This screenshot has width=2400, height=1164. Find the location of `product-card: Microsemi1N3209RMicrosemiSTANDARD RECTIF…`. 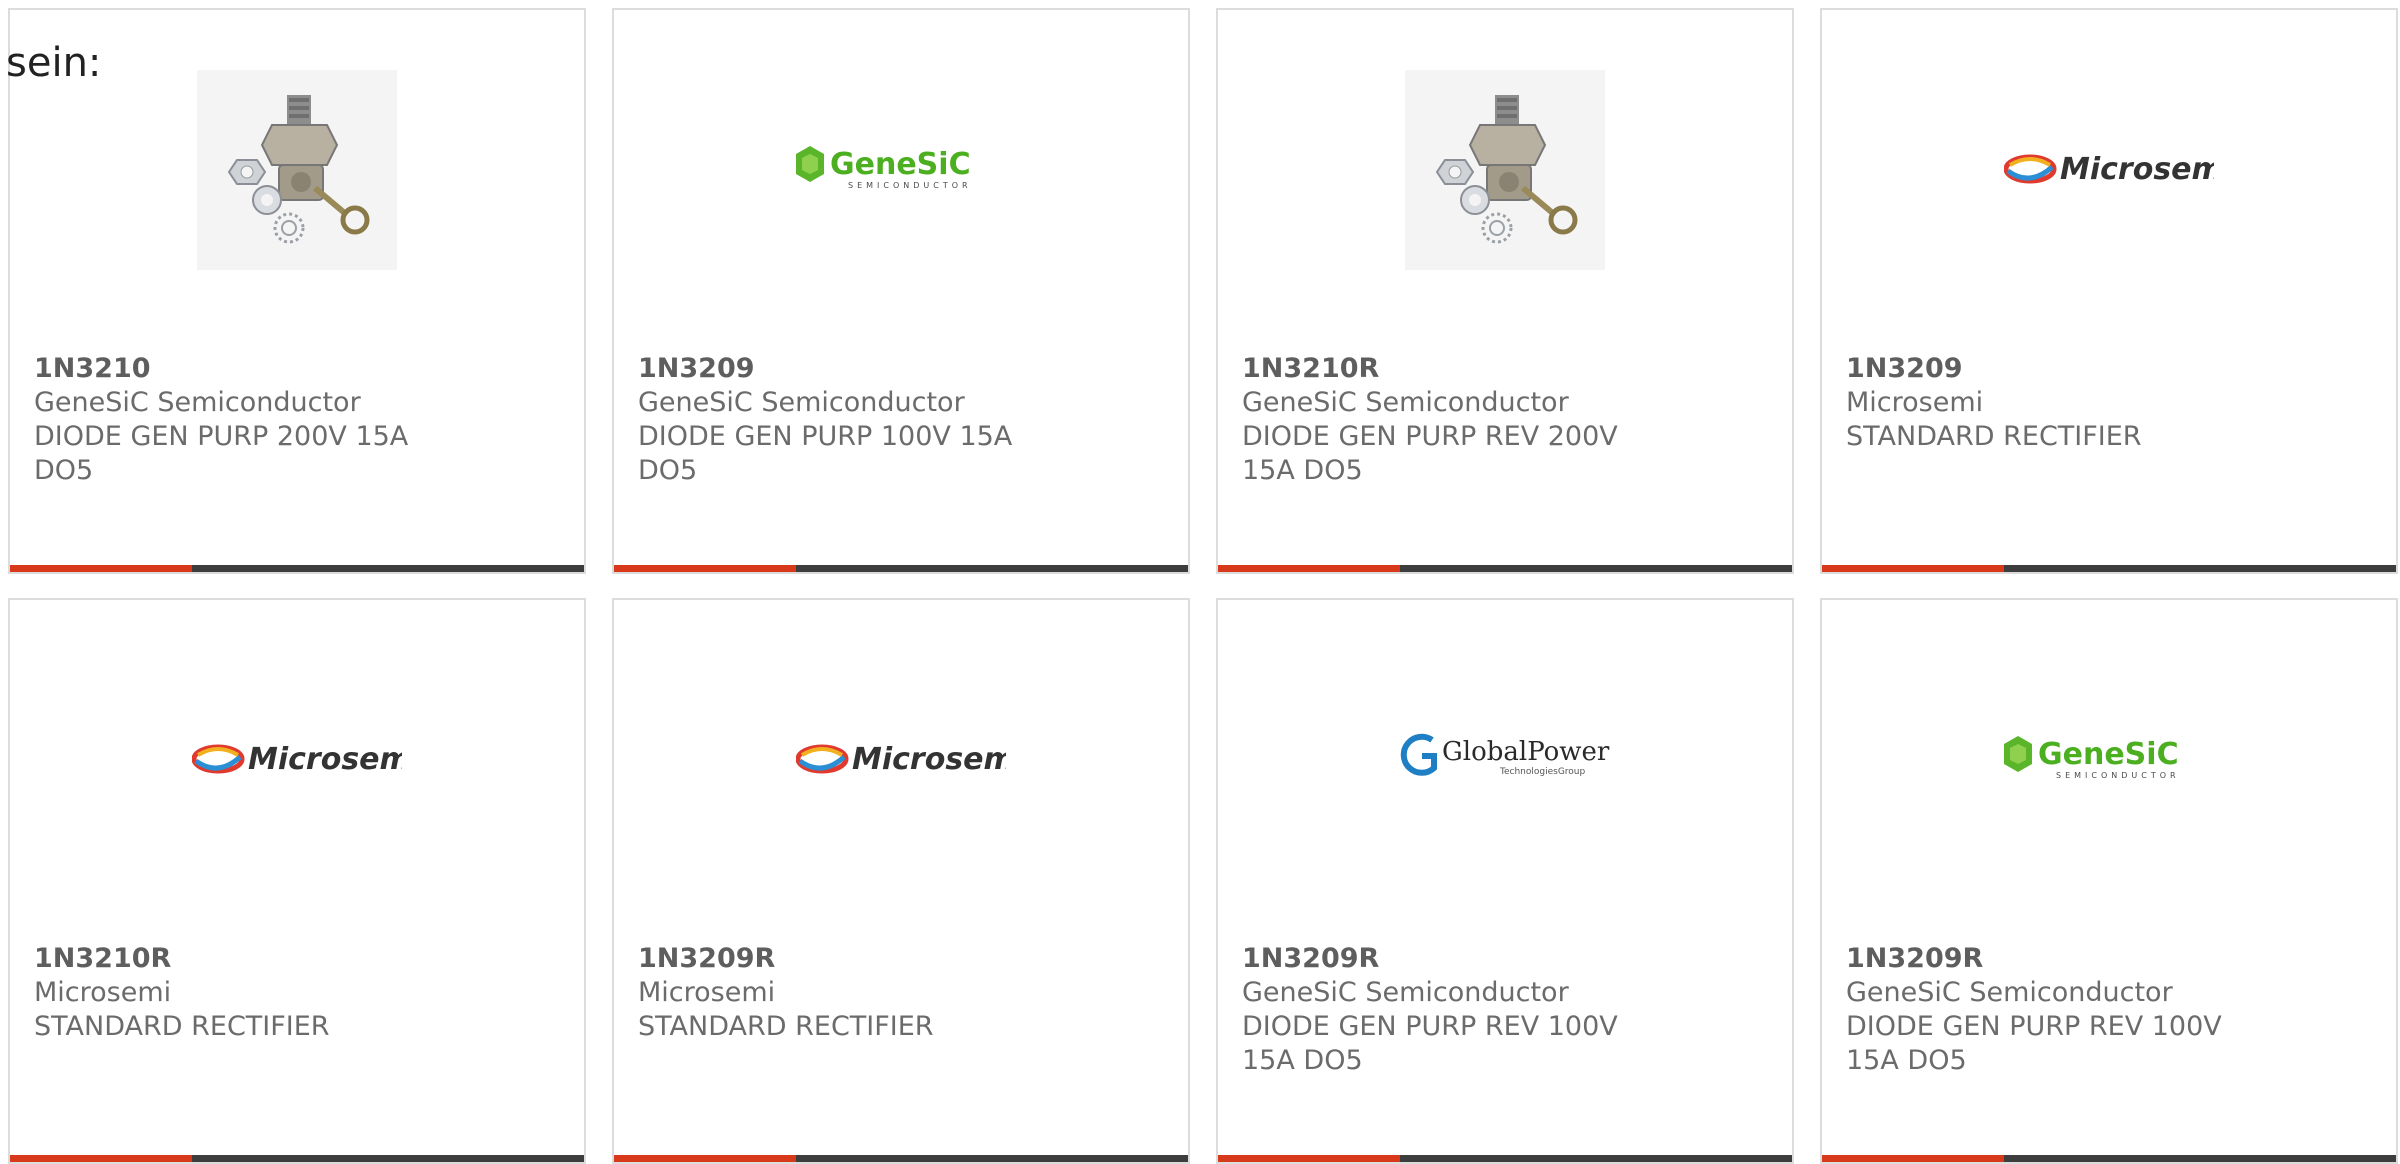

product-card: Microsemi1N3209RMicrosemiSTANDARD RECTIF… is located at coordinates (901, 881).